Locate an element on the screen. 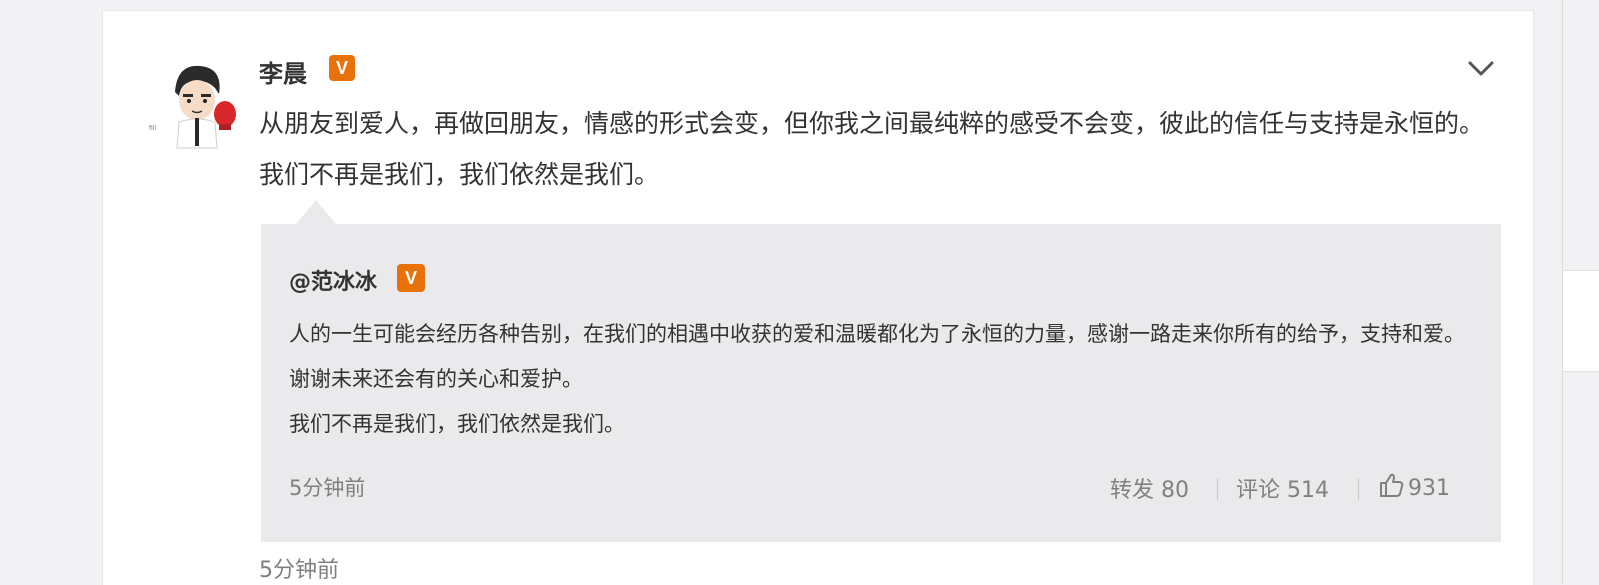 The height and width of the screenshot is (585, 1599). like-count: 931 is located at coordinates (1429, 488).